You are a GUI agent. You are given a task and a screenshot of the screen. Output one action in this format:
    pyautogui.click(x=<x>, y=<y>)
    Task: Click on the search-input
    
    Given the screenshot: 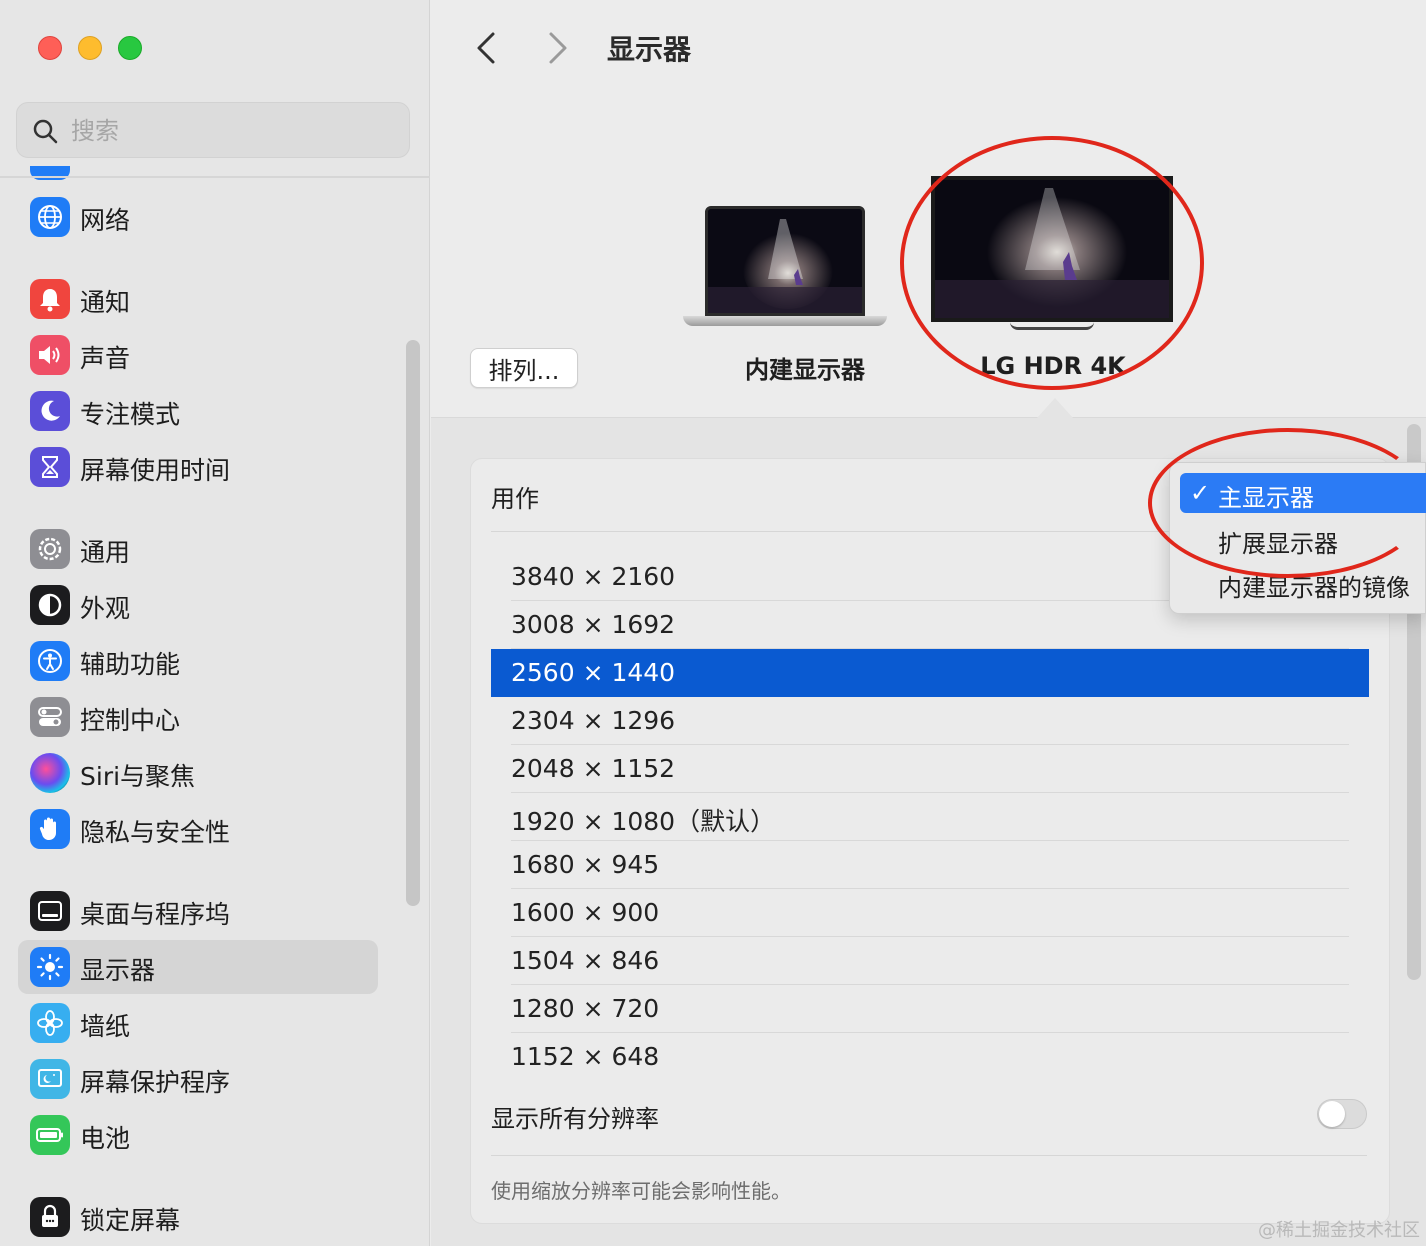 What is the action you would take?
    pyautogui.click(x=231, y=131)
    